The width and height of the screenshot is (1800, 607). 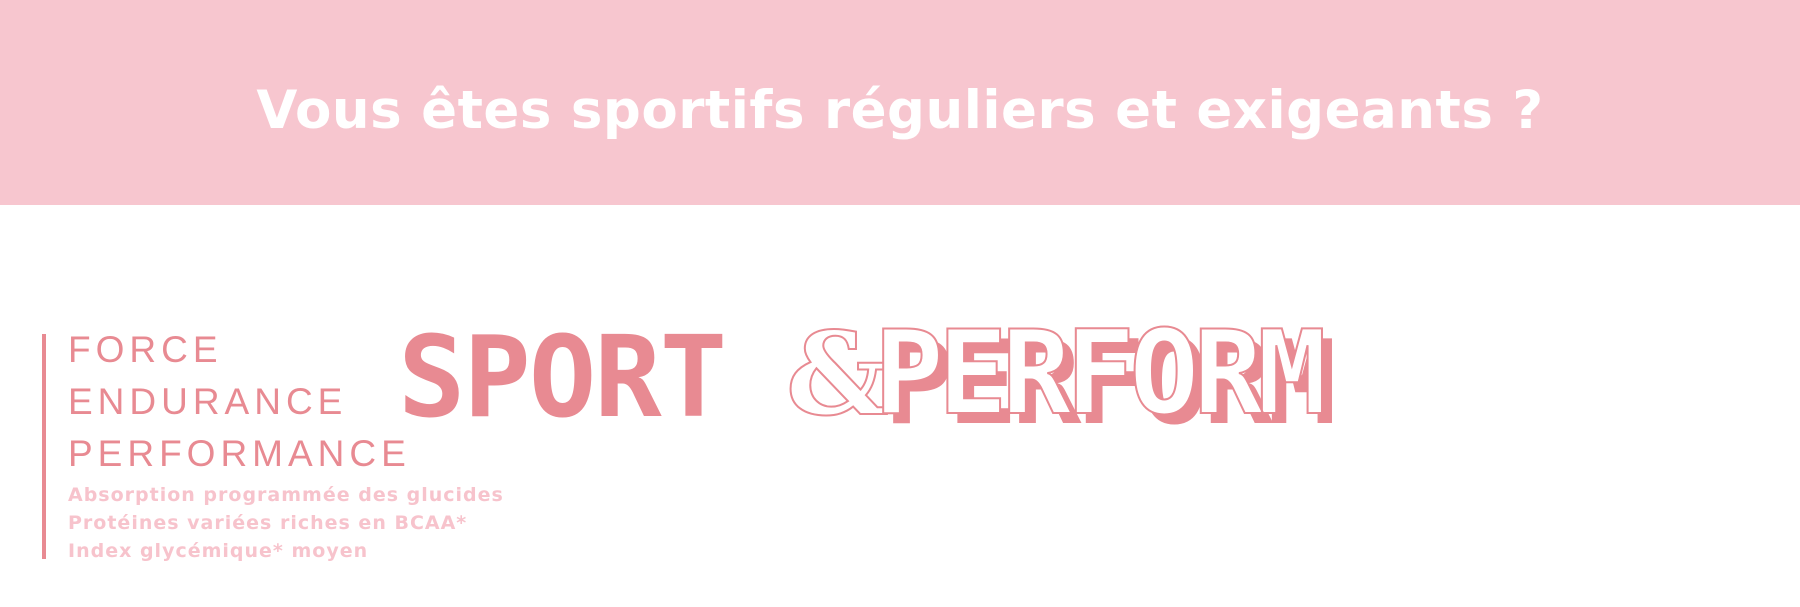 I want to click on logo-word-perform: PERFORM, so click(x=1100, y=373).